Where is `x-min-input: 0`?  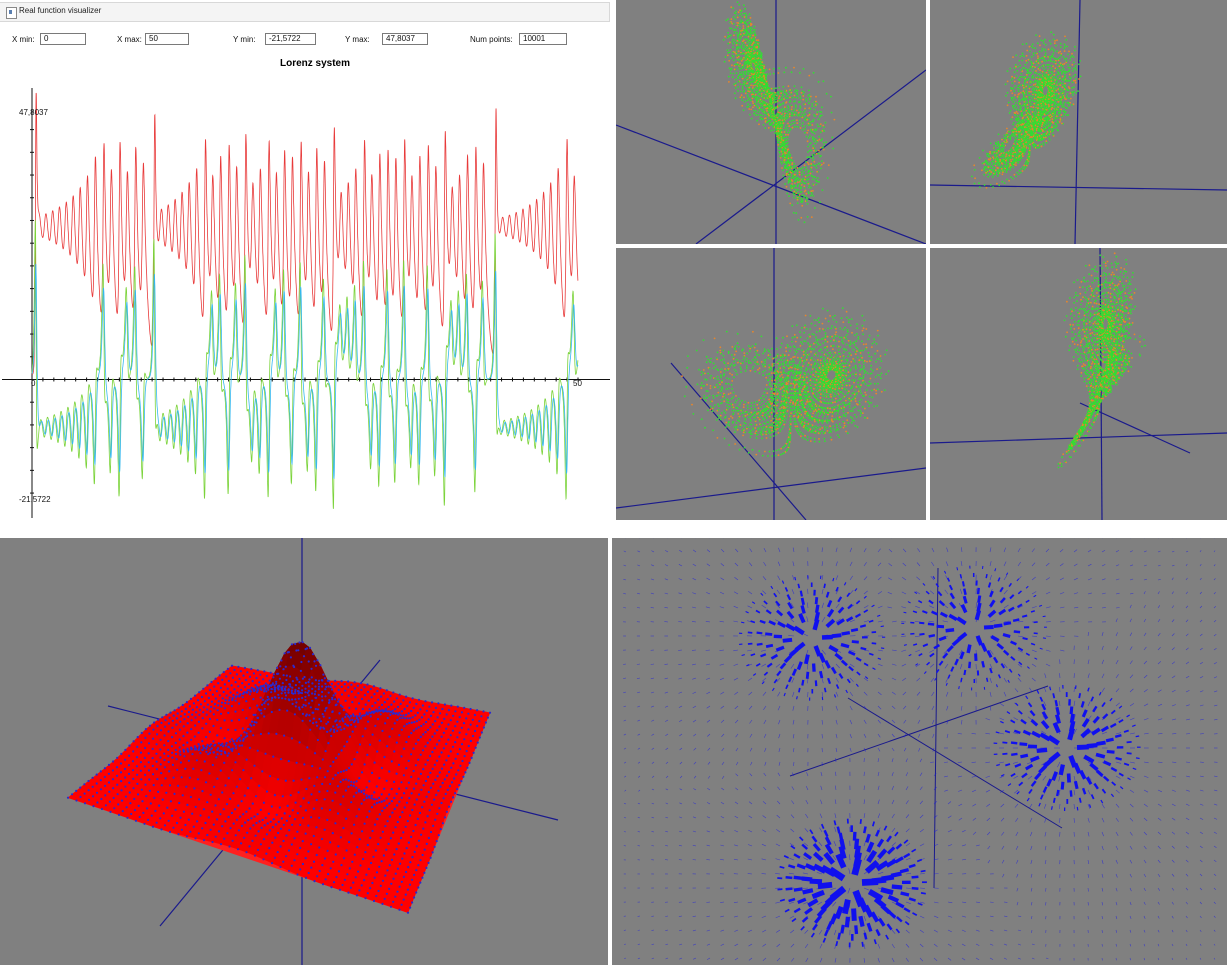
x-min-input: 0 is located at coordinates (63, 39).